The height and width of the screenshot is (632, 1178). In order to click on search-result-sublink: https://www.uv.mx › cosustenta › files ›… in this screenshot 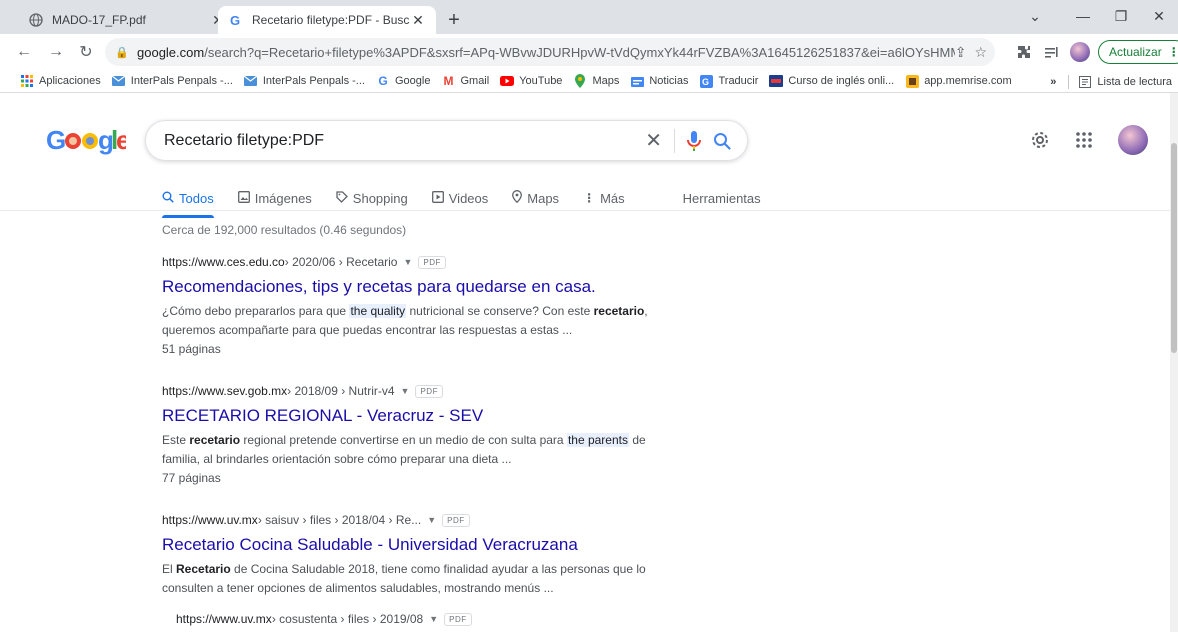, I will do `click(426, 619)`.